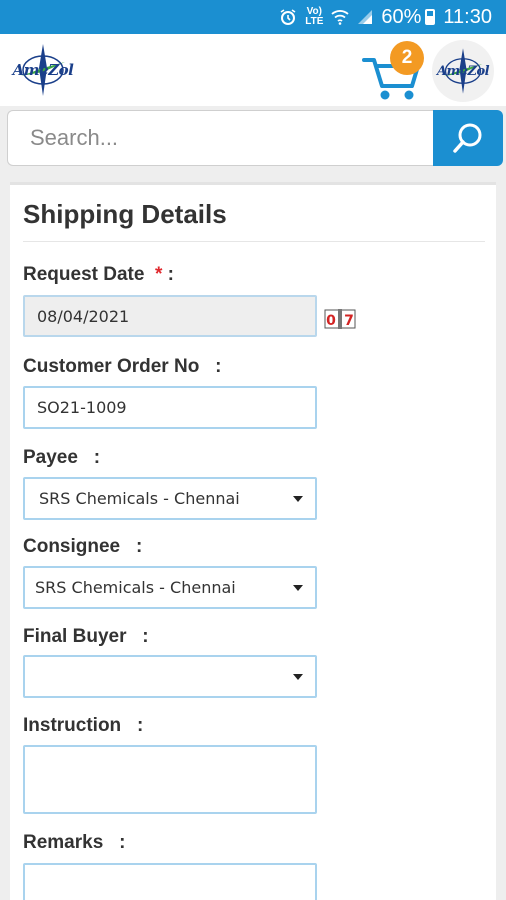 The image size is (506, 900). What do you see at coordinates (340, 17) in the screenshot?
I see `wifi-icon` at bounding box center [340, 17].